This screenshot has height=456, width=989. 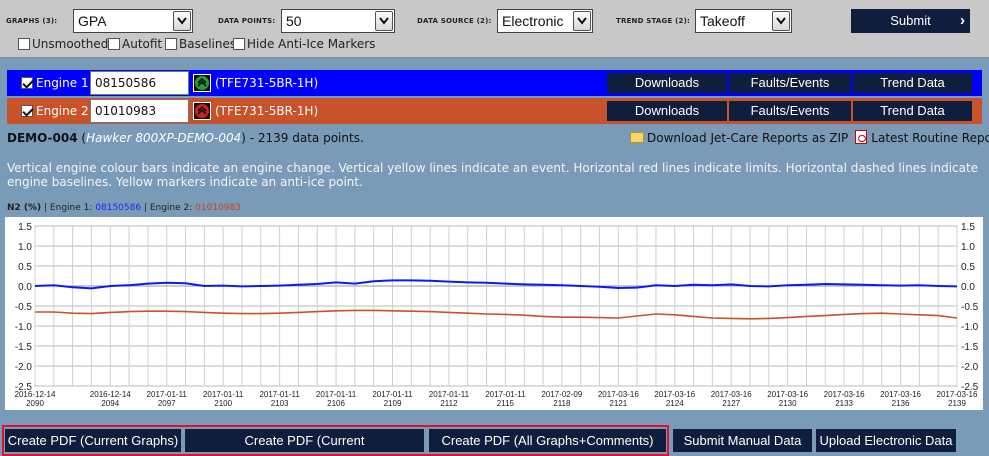 What do you see at coordinates (901, 403) in the screenshot?
I see `x-tick-point: 2136` at bounding box center [901, 403].